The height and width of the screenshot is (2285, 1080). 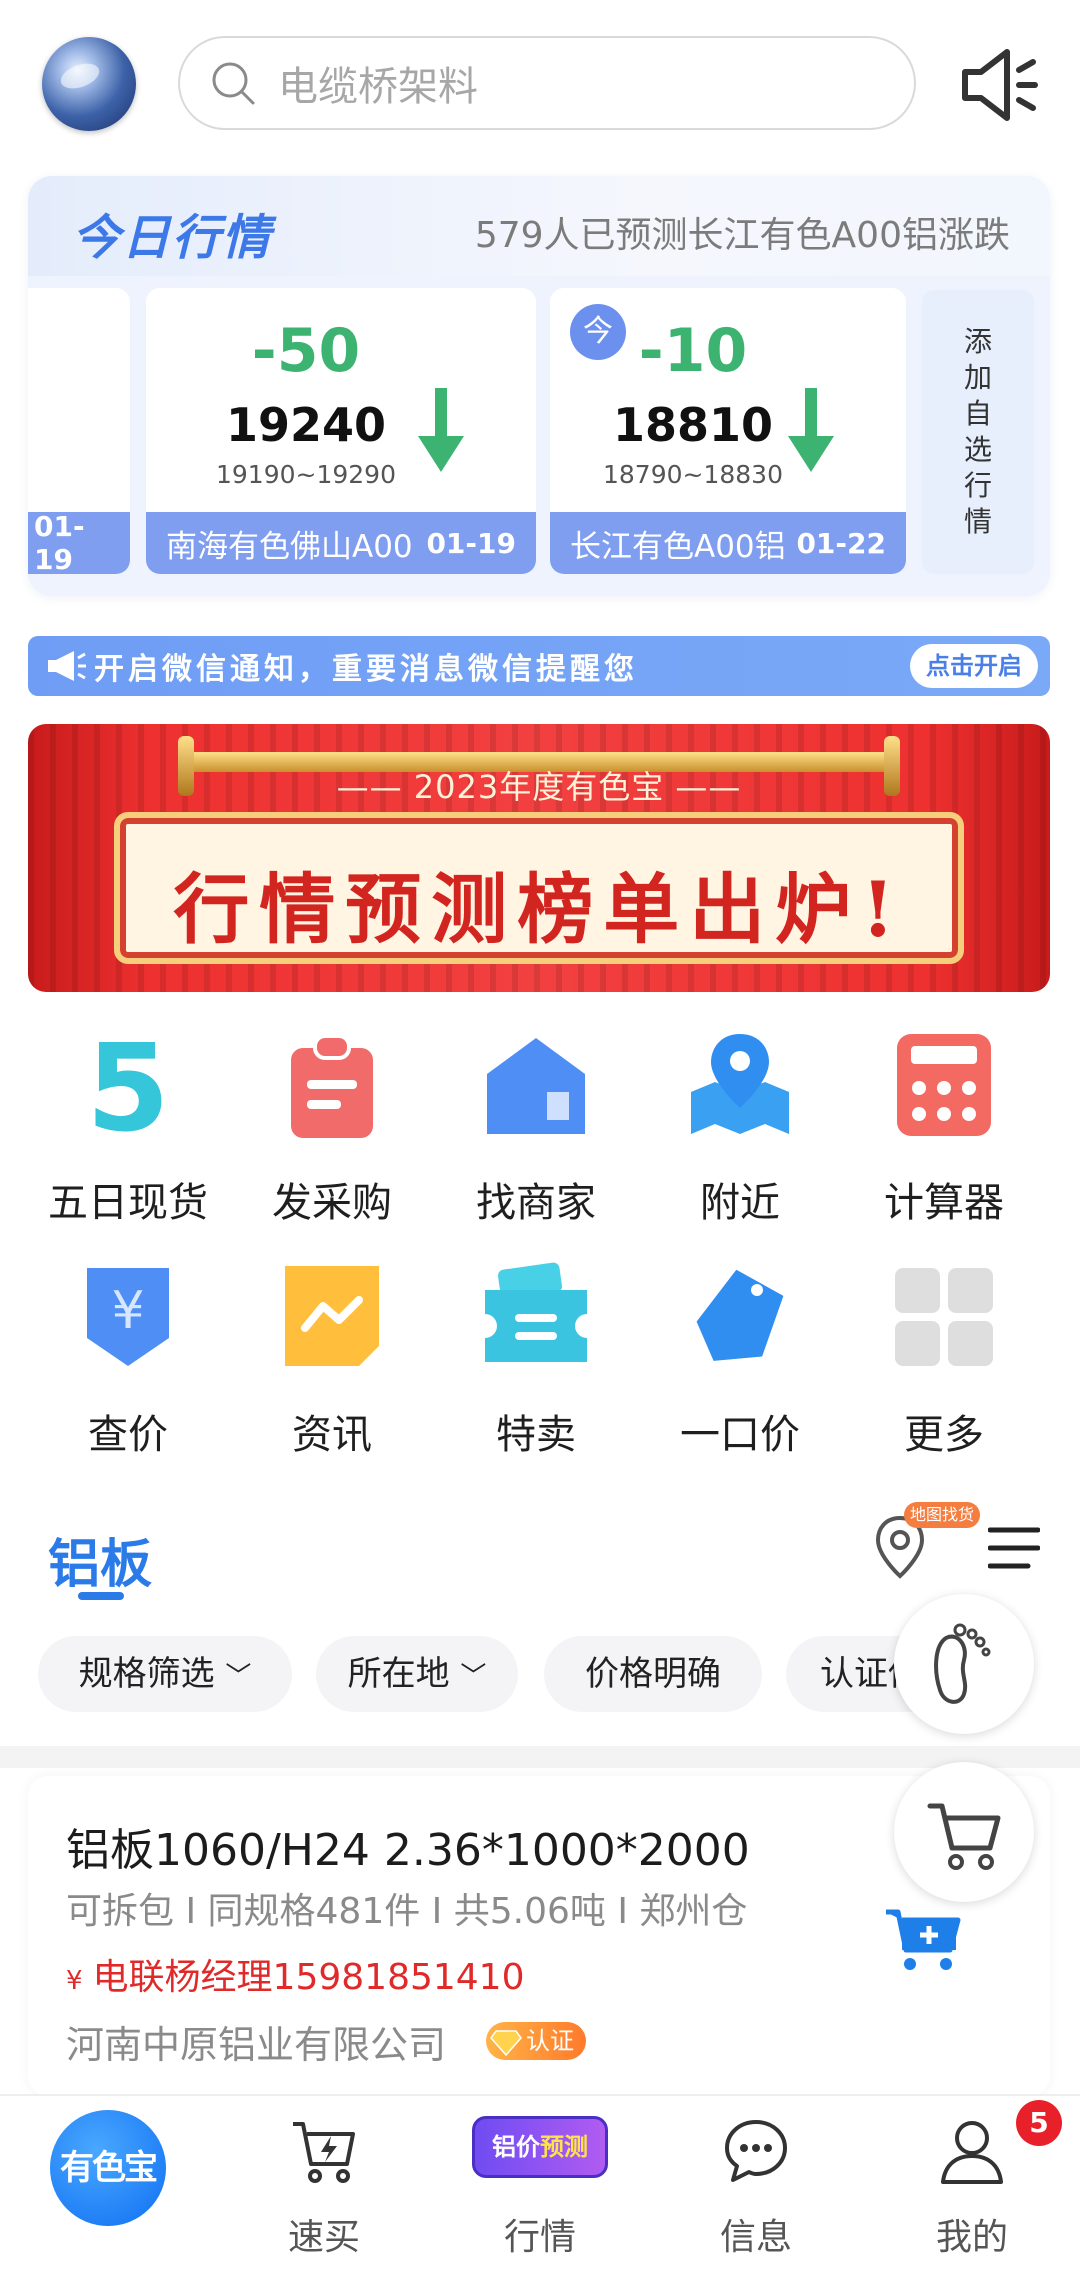 I want to click on ticket-icon, so click(x=536, y=1312).